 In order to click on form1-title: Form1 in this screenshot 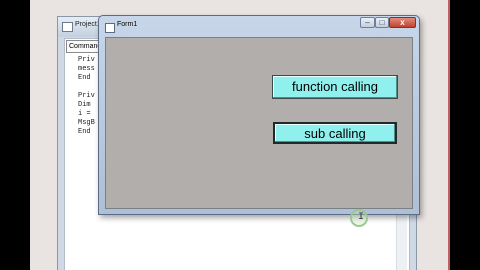, I will do `click(127, 24)`.